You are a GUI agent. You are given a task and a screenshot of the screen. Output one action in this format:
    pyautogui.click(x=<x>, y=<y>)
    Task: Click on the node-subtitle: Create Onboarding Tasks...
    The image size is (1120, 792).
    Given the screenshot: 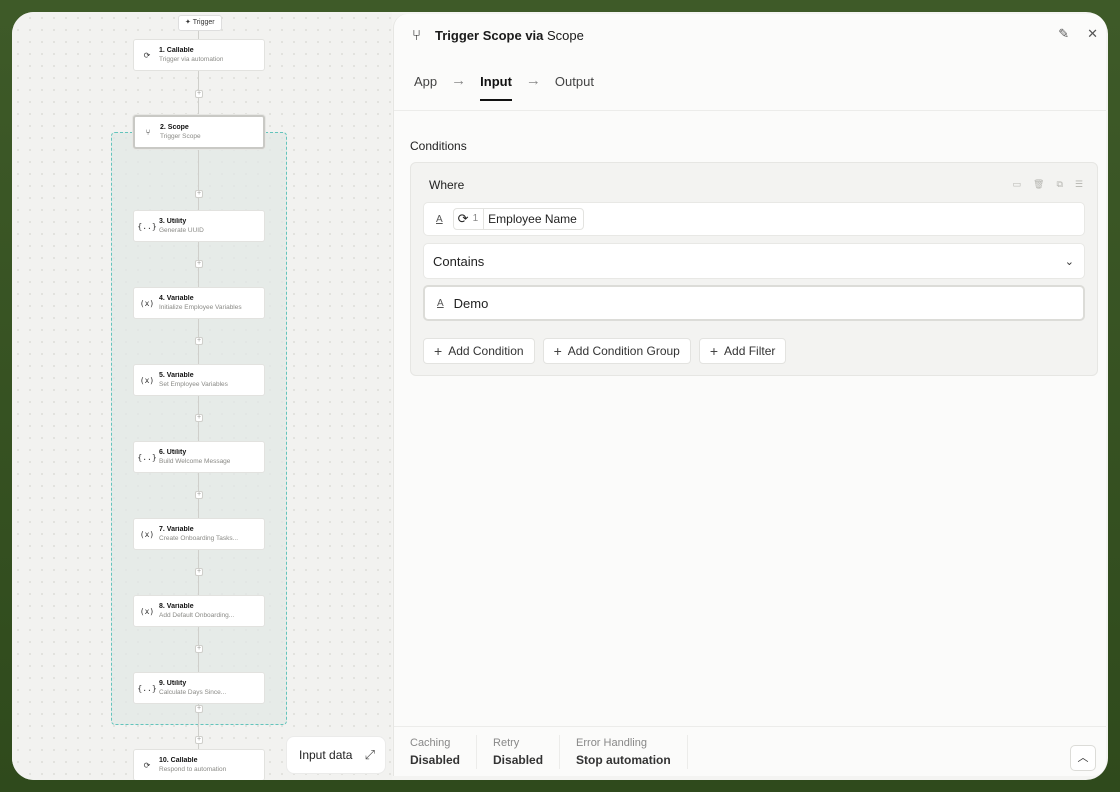 What is the action you would take?
    pyautogui.click(x=199, y=538)
    